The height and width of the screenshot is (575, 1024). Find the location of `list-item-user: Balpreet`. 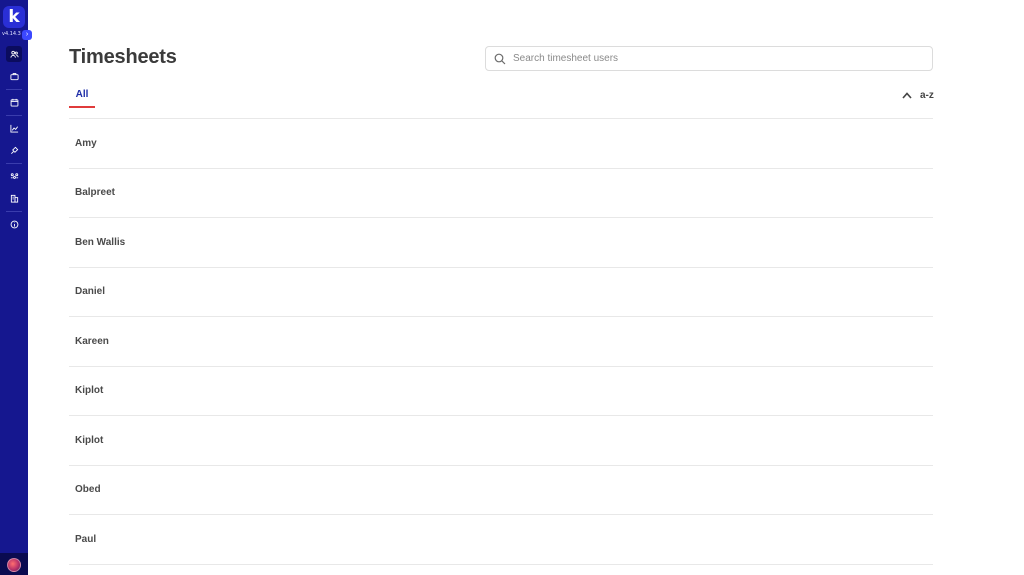

list-item-user: Balpreet is located at coordinates (501, 193).